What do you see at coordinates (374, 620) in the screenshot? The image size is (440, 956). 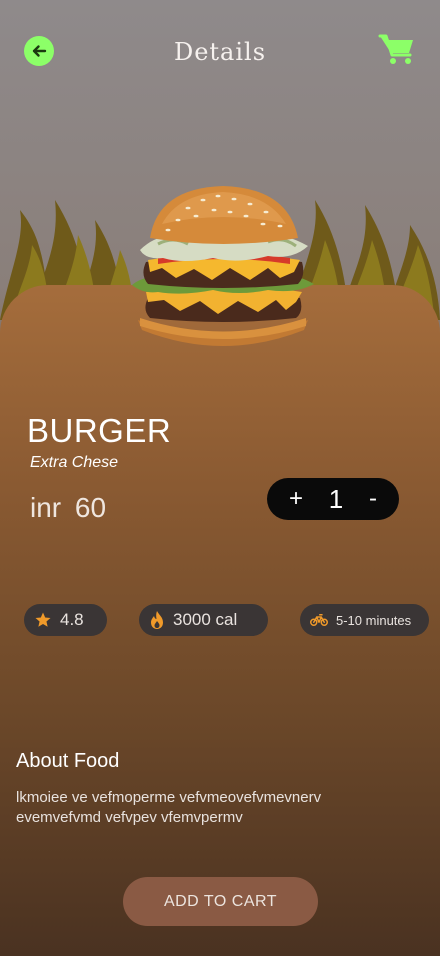 I see `delivery-value: 5-10 minutes` at bounding box center [374, 620].